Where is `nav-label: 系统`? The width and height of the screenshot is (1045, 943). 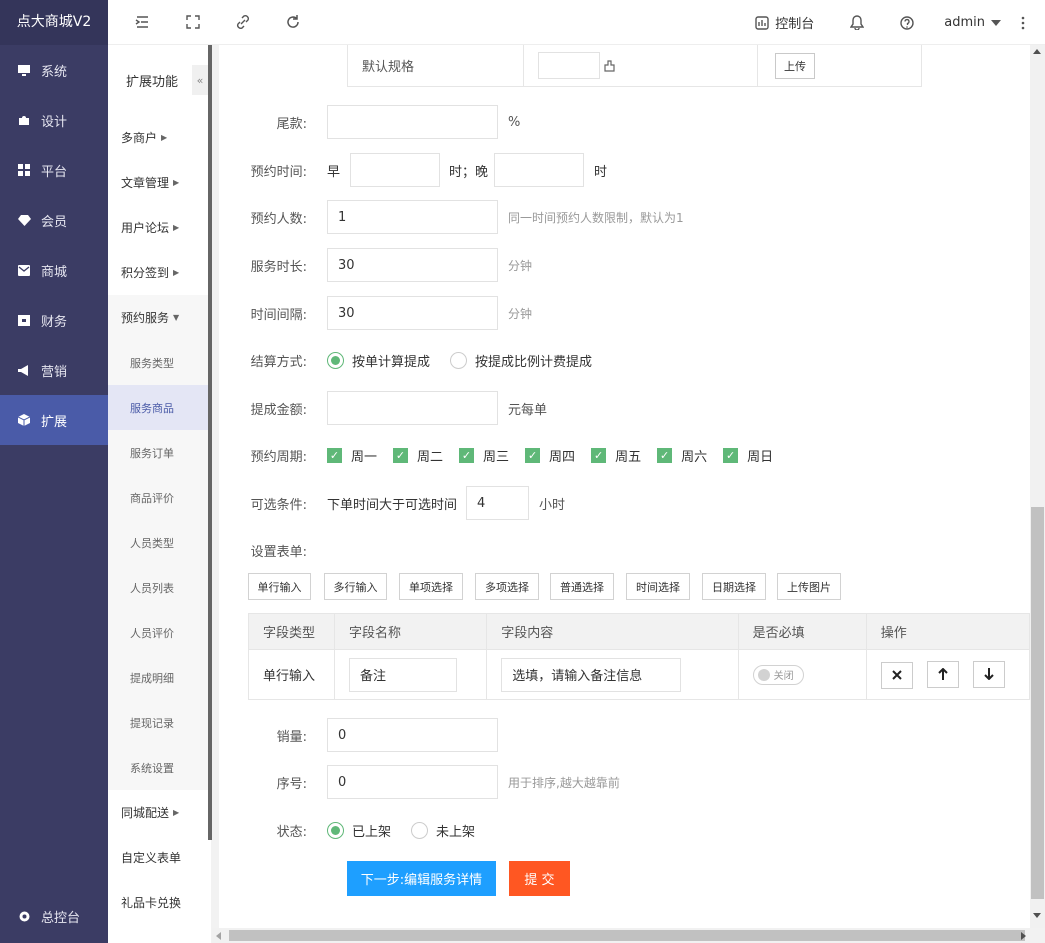
nav-label: 系统 is located at coordinates (54, 72).